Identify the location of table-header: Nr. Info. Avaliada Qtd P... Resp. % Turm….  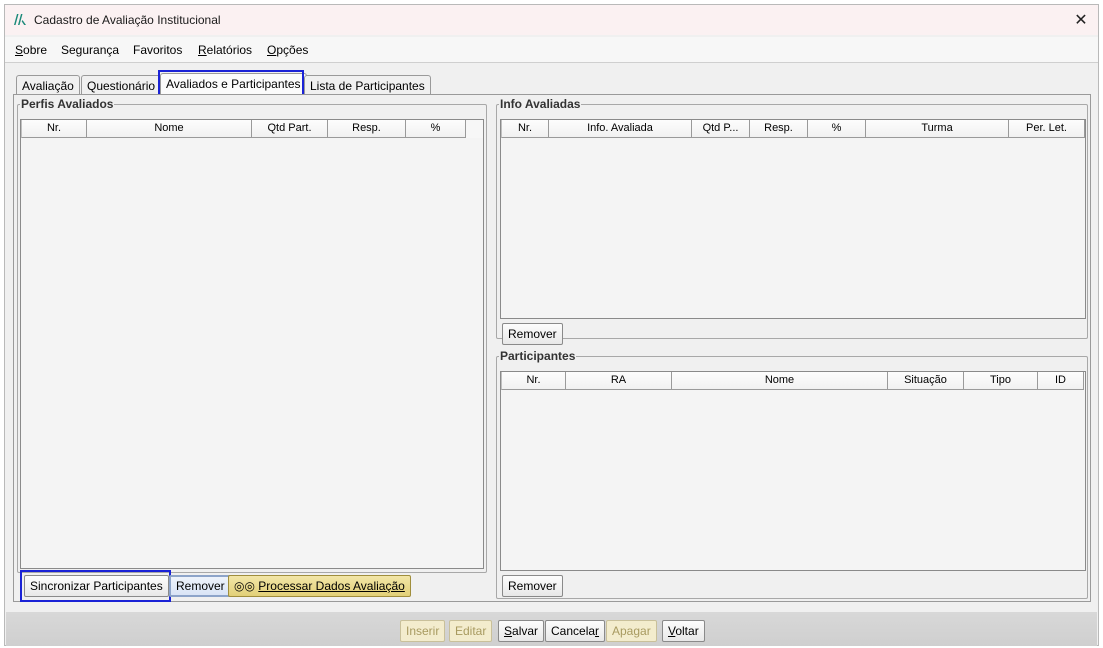
(793, 129).